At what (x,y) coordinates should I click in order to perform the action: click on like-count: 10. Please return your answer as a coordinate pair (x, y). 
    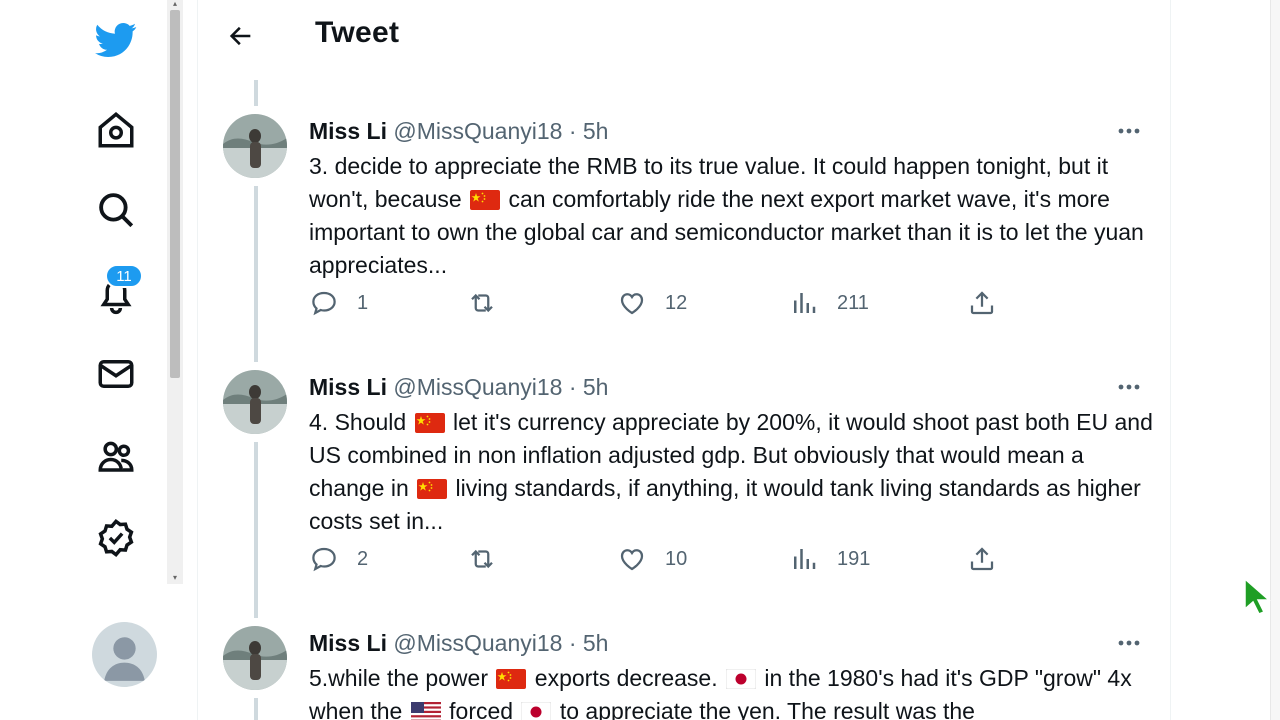
    Looking at the image, I should click on (676, 558).